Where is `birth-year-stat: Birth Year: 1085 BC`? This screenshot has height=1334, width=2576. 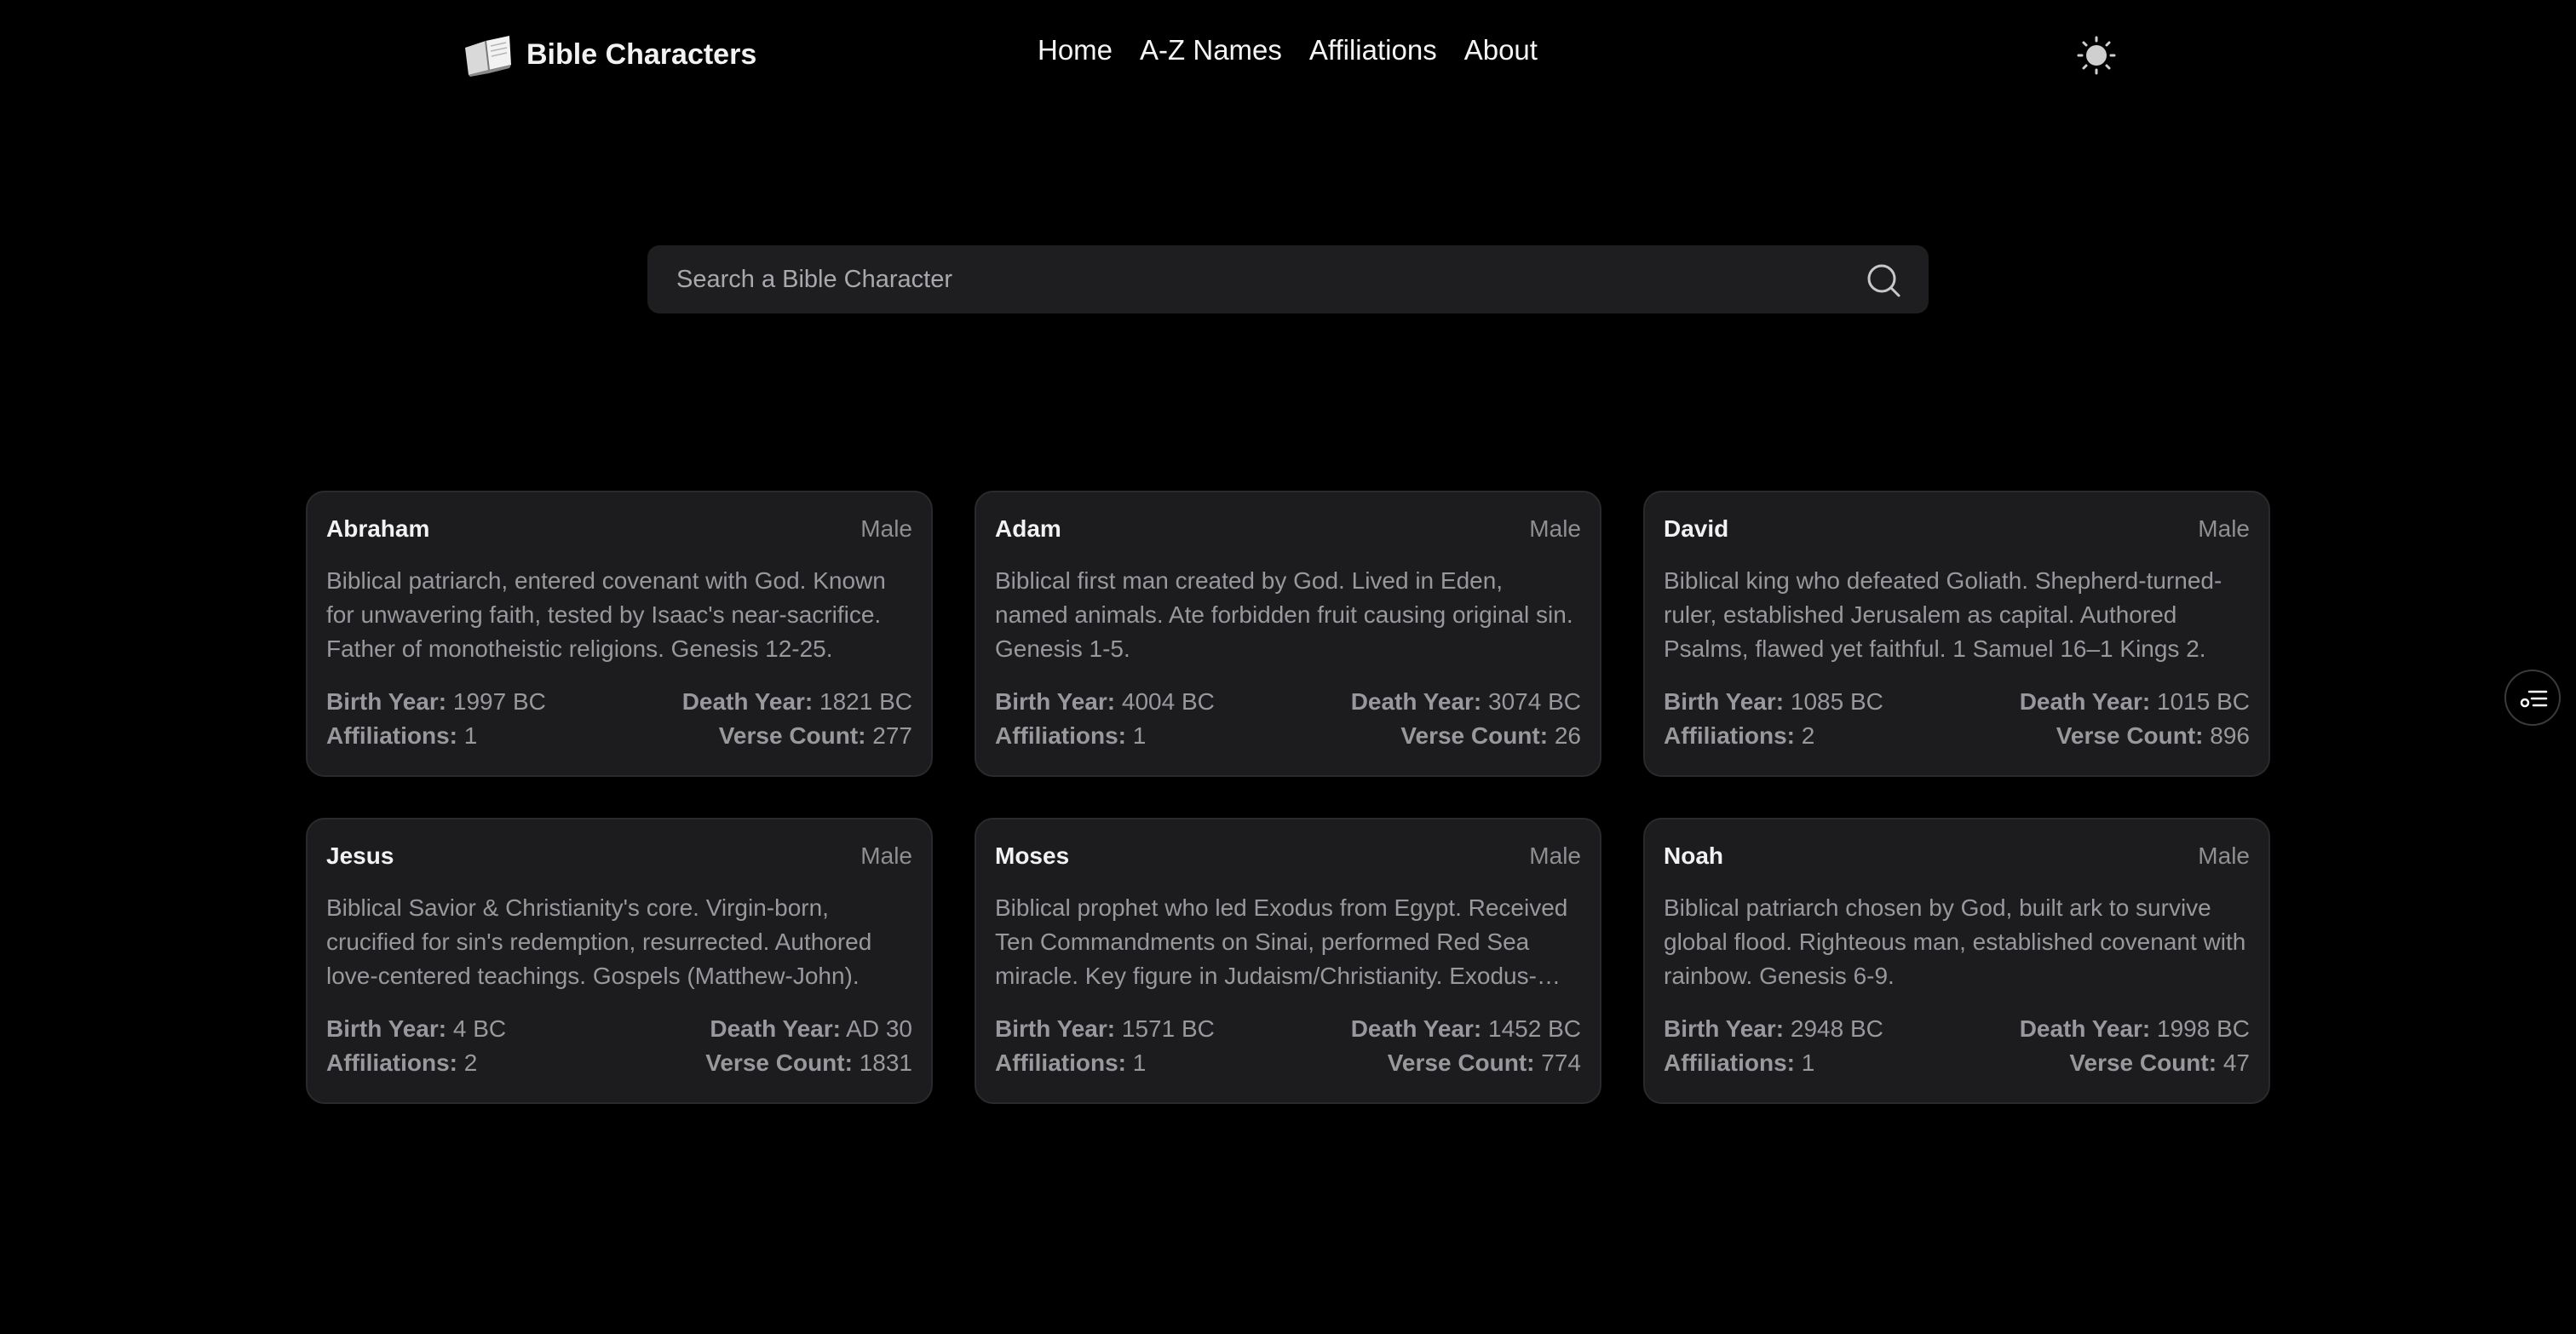 birth-year-stat: Birth Year: 1085 BC is located at coordinates (1811, 702).